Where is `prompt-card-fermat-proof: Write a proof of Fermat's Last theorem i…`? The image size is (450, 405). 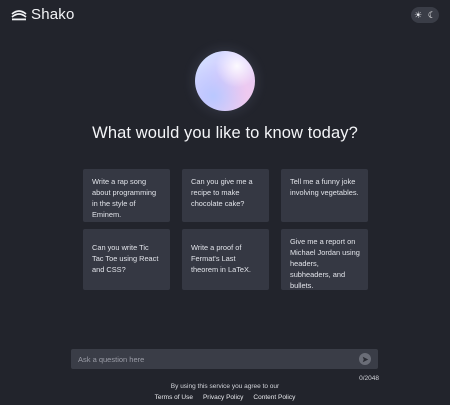
prompt-card-fermat-proof: Write a proof of Fermat's Last theorem i… is located at coordinates (225, 259).